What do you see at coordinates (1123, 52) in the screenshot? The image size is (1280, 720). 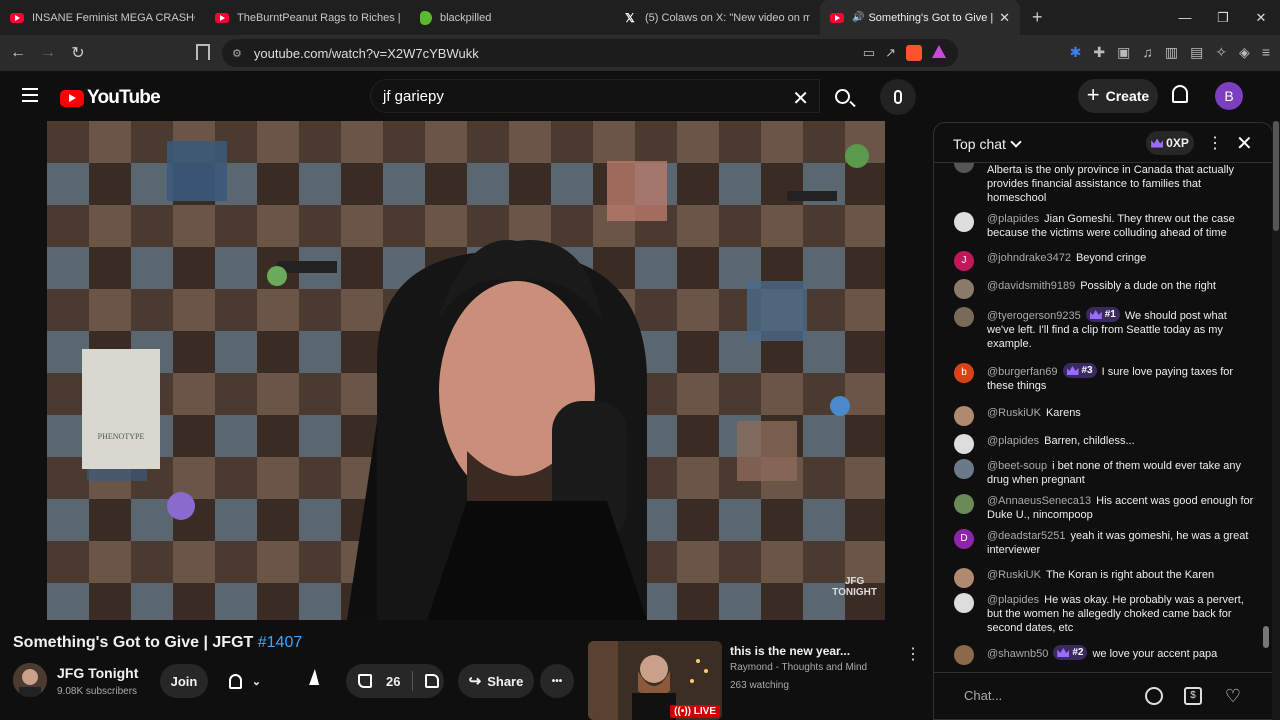 I see `screenshot-icon: ▣` at bounding box center [1123, 52].